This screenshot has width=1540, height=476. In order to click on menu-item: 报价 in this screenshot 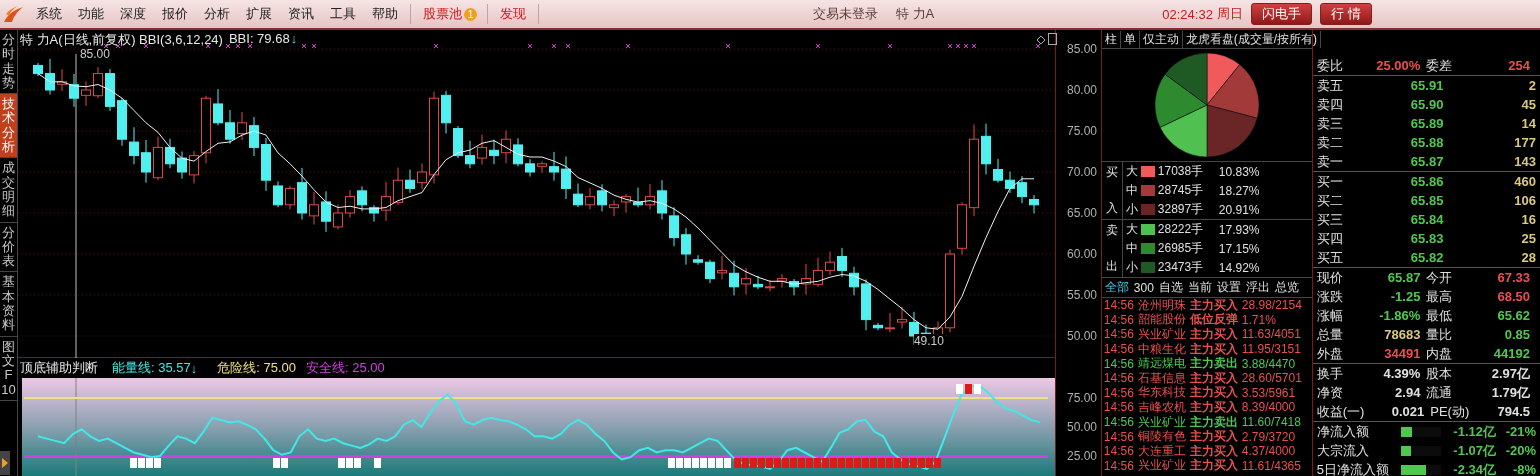, I will do `click(175, 14)`.